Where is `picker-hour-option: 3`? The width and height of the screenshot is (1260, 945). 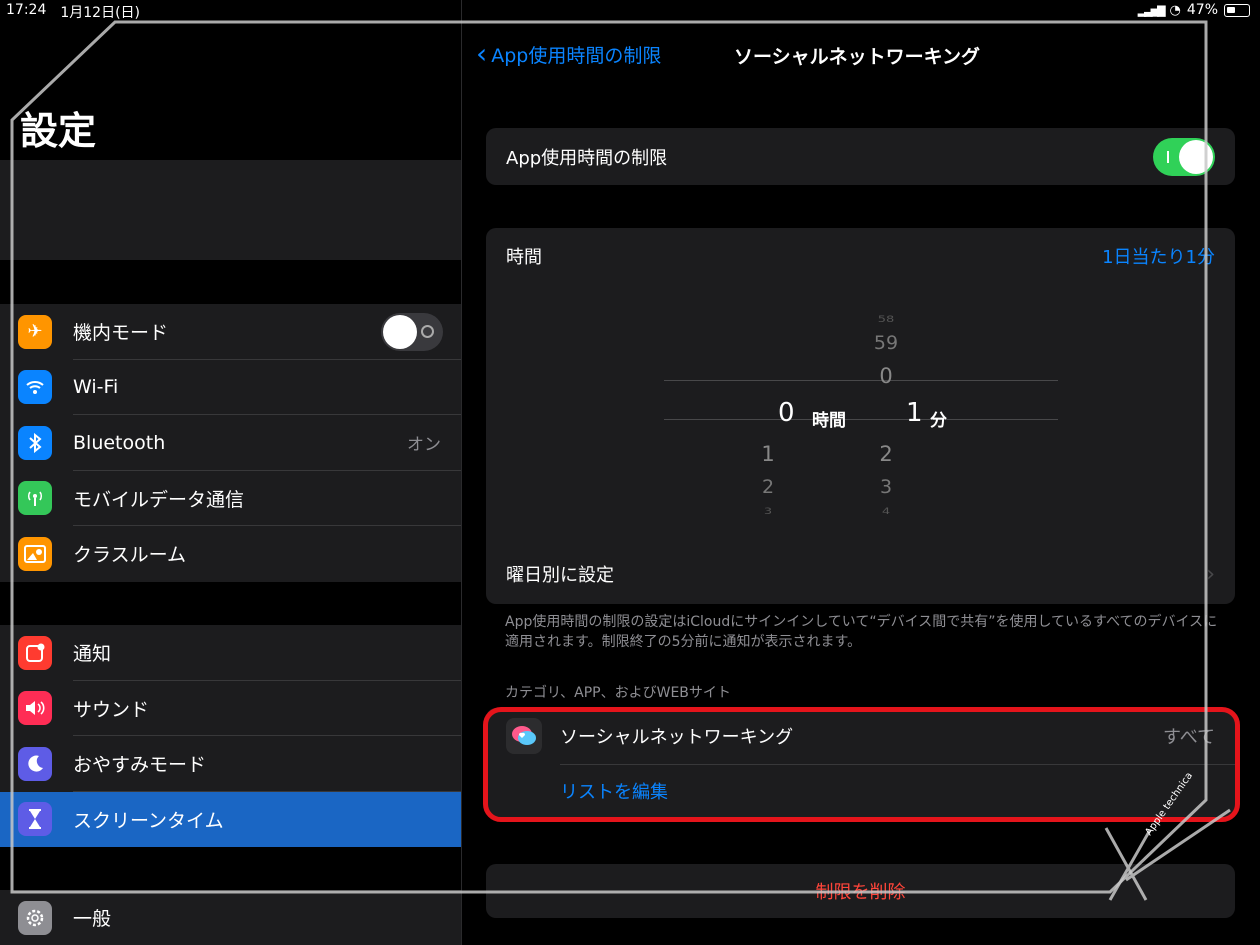
picker-hour-option: 3 is located at coordinates (768, 511).